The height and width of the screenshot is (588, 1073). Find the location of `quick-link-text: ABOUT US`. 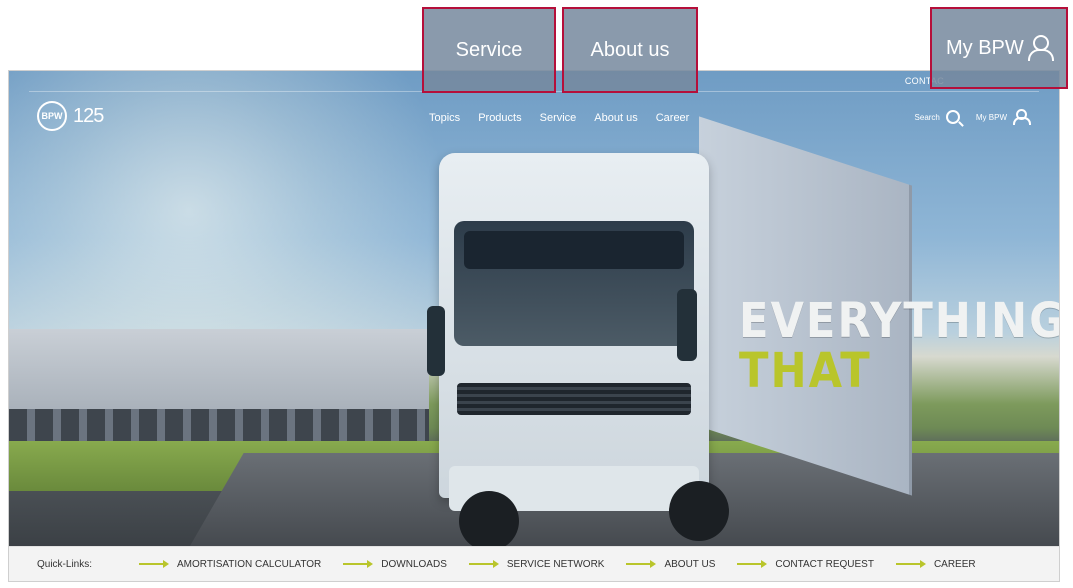

quick-link-text: ABOUT US is located at coordinates (690, 564).